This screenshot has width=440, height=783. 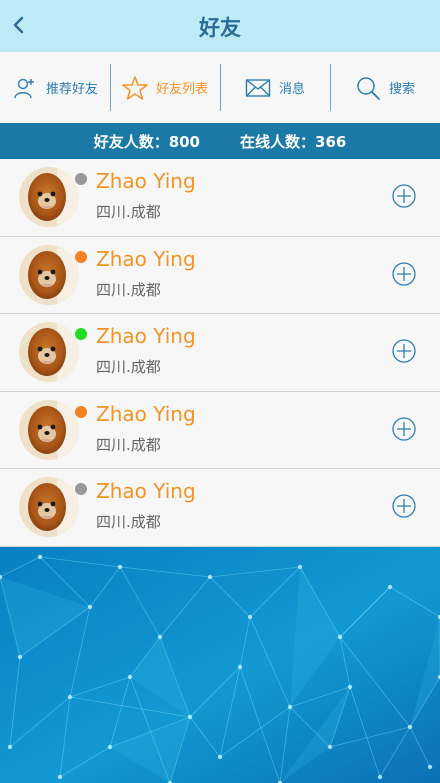 What do you see at coordinates (401, 89) in the screenshot?
I see `tab-label: 搜索` at bounding box center [401, 89].